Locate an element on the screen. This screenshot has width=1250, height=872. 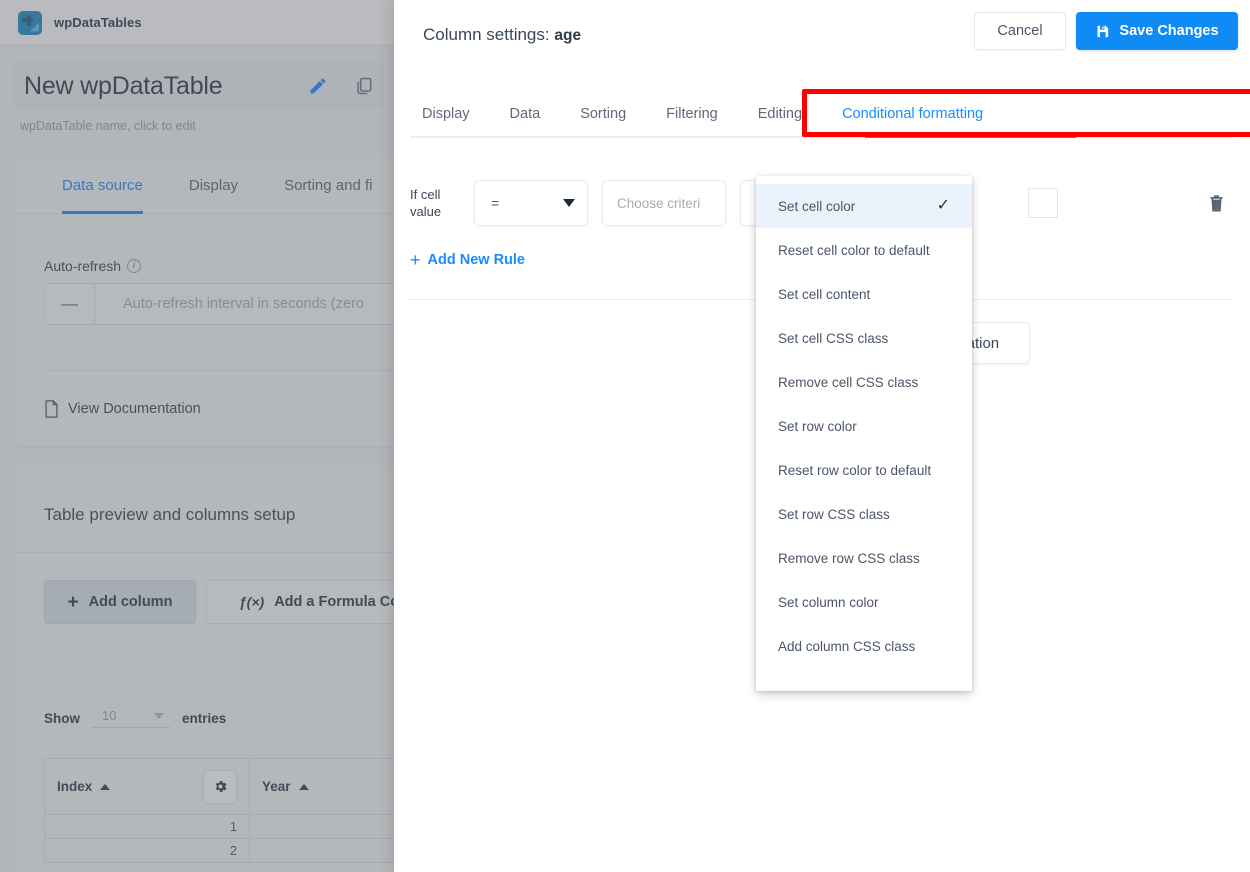
modal-header: Column settings: age Cancel Save Changes is located at coordinates (822, 36).